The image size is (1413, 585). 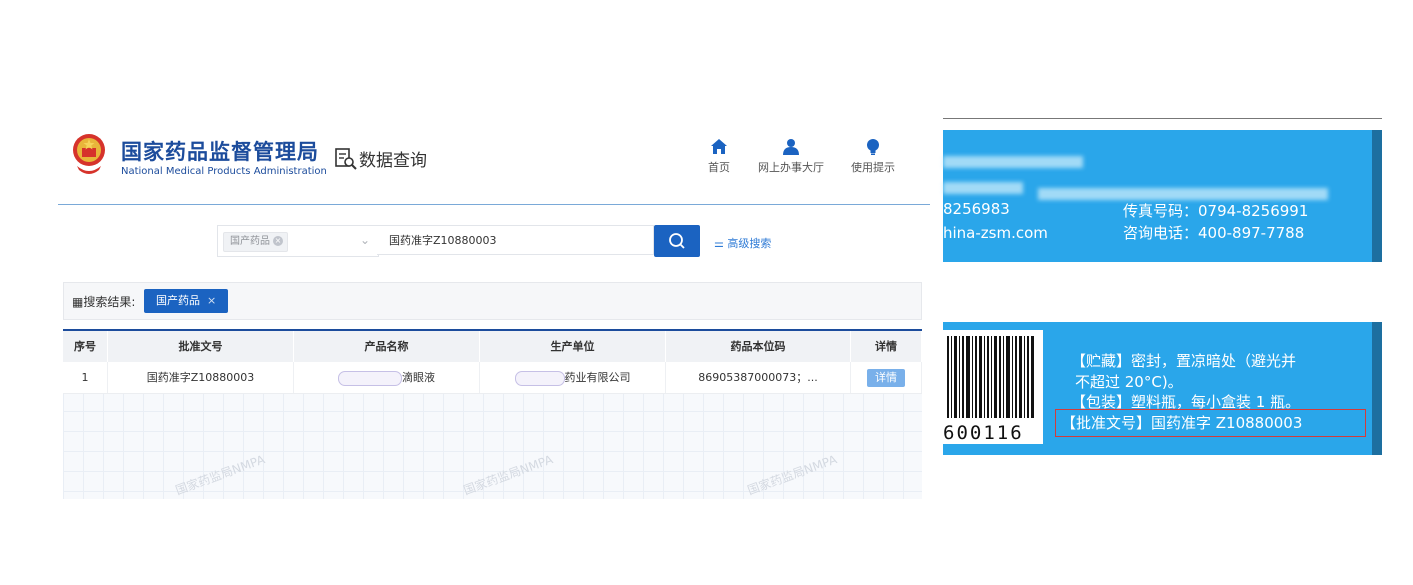 I want to click on user-icon, so click(x=791, y=147).